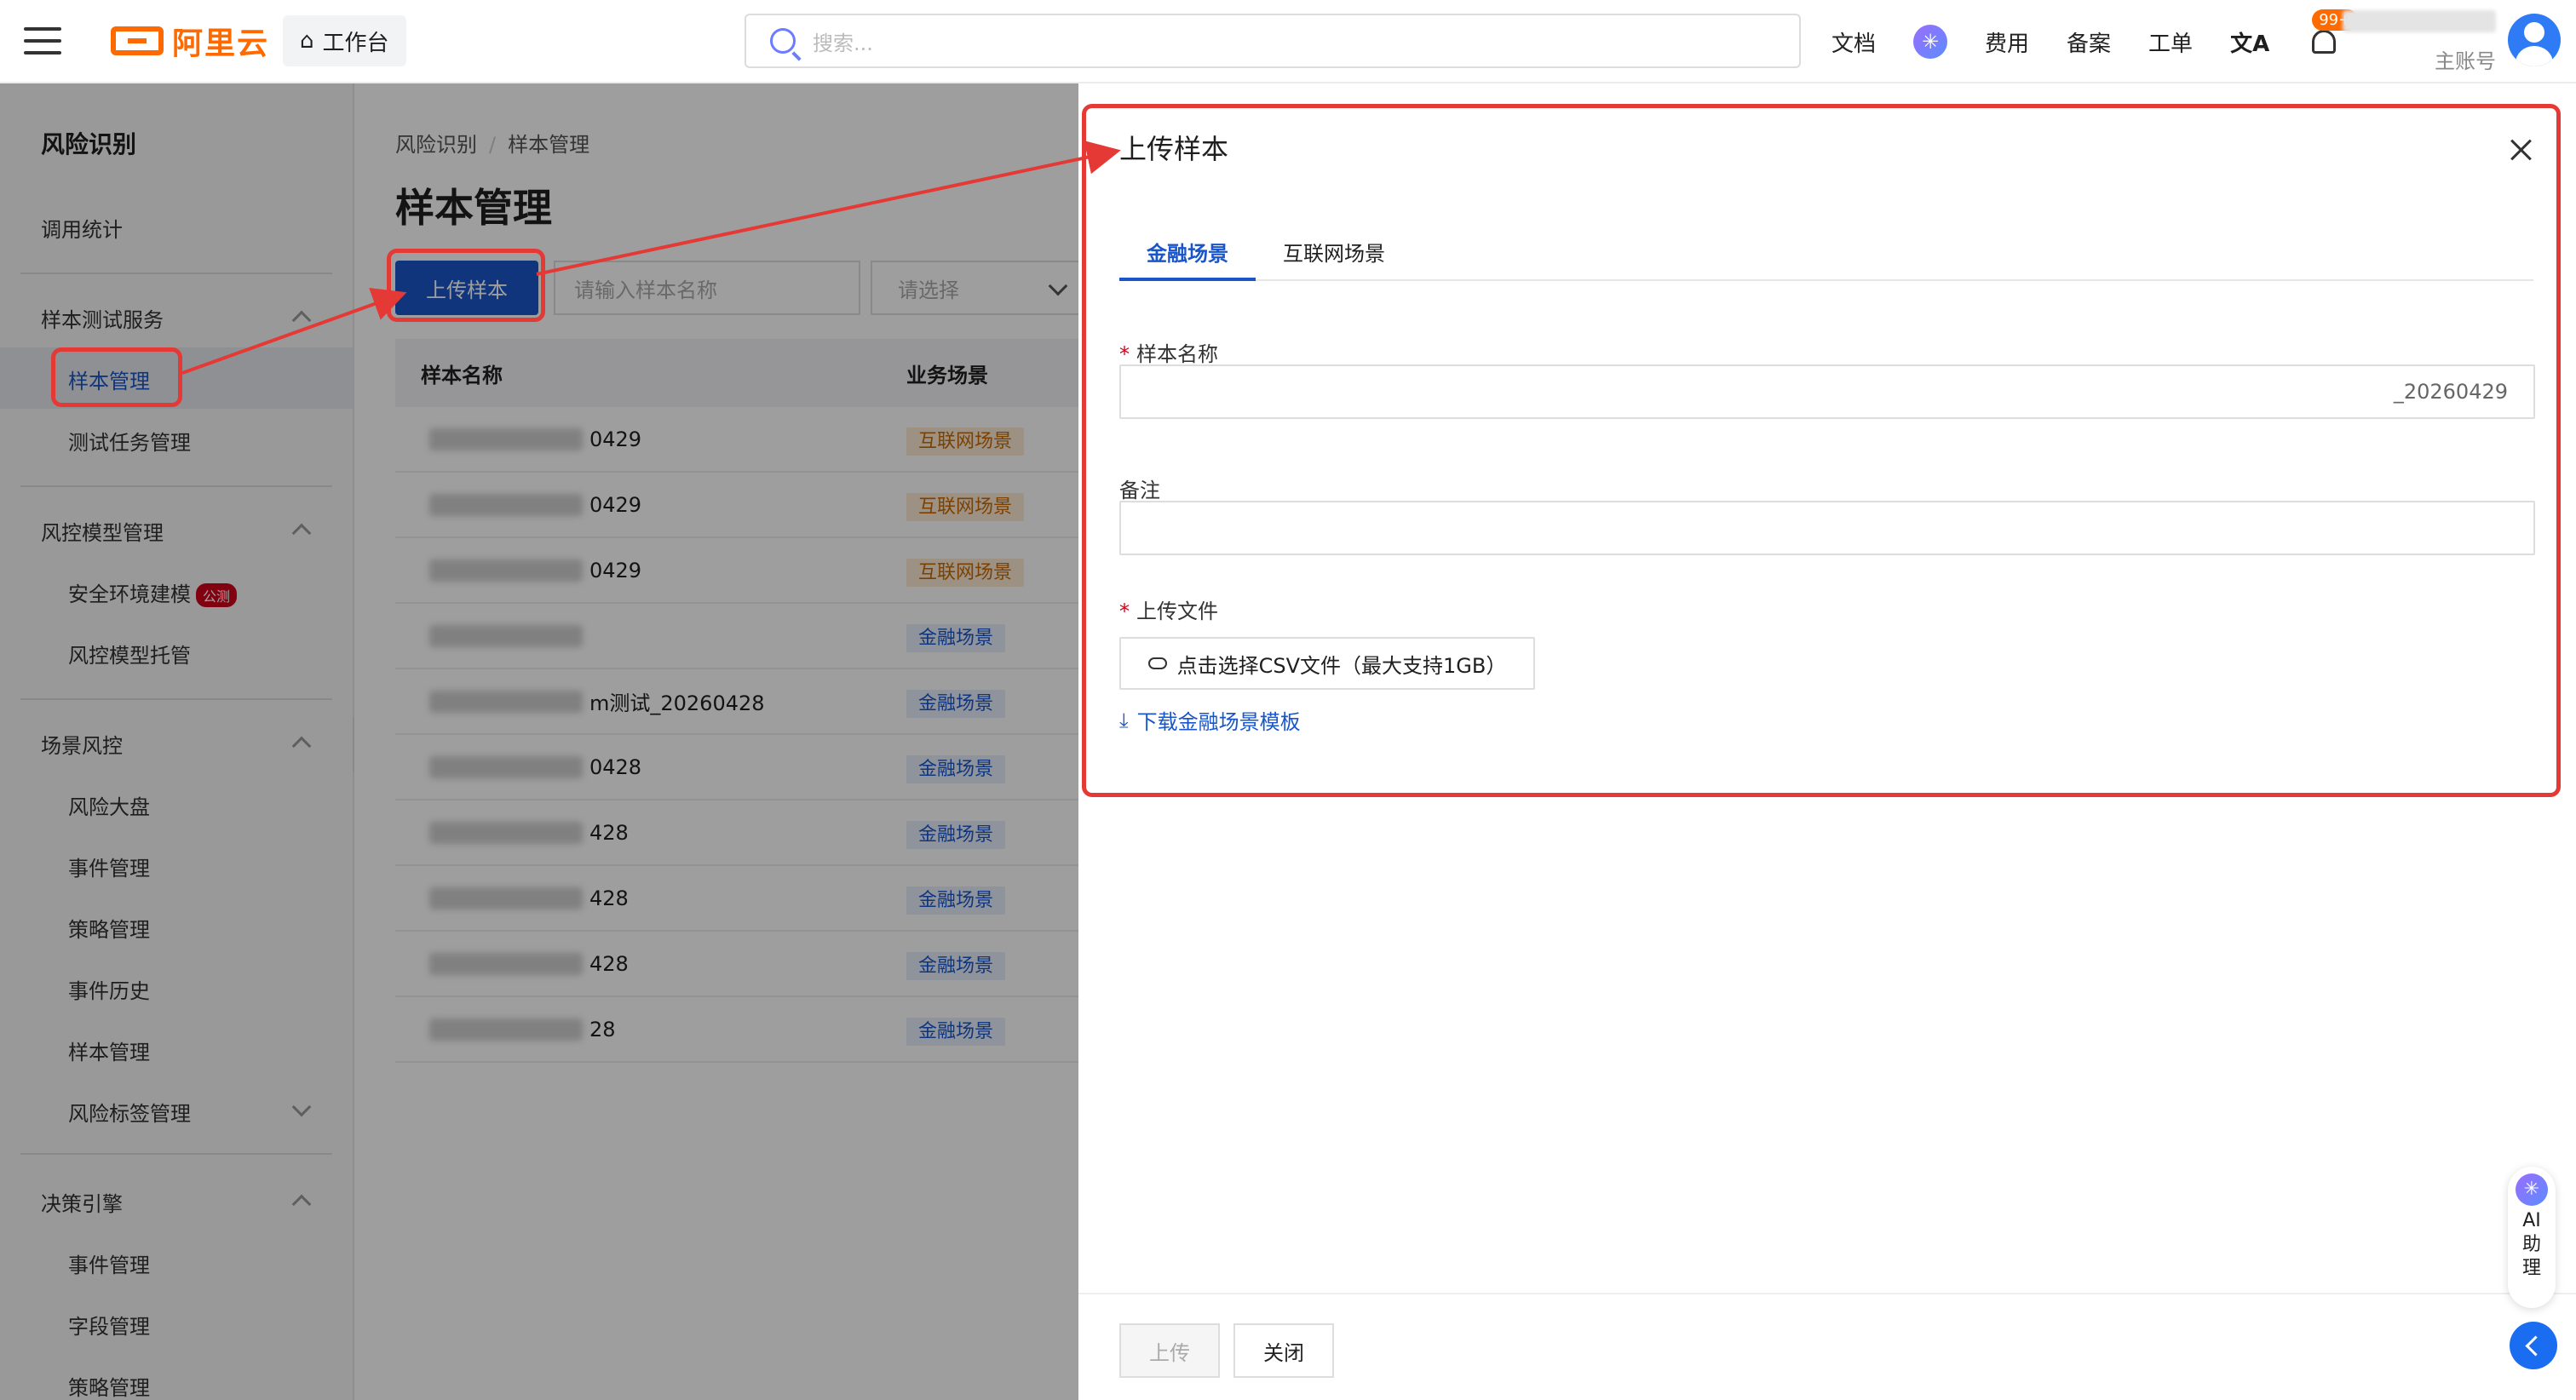  What do you see at coordinates (137, 40) in the screenshot?
I see `logo-mark-icon` at bounding box center [137, 40].